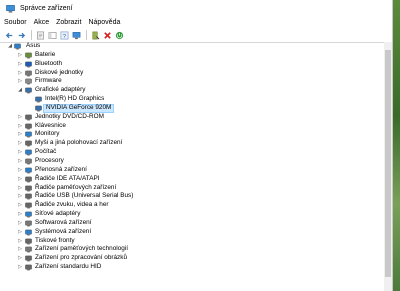 The image size is (400, 291). Describe the element at coordinates (119, 35) in the screenshot. I see `enable-button` at that location.